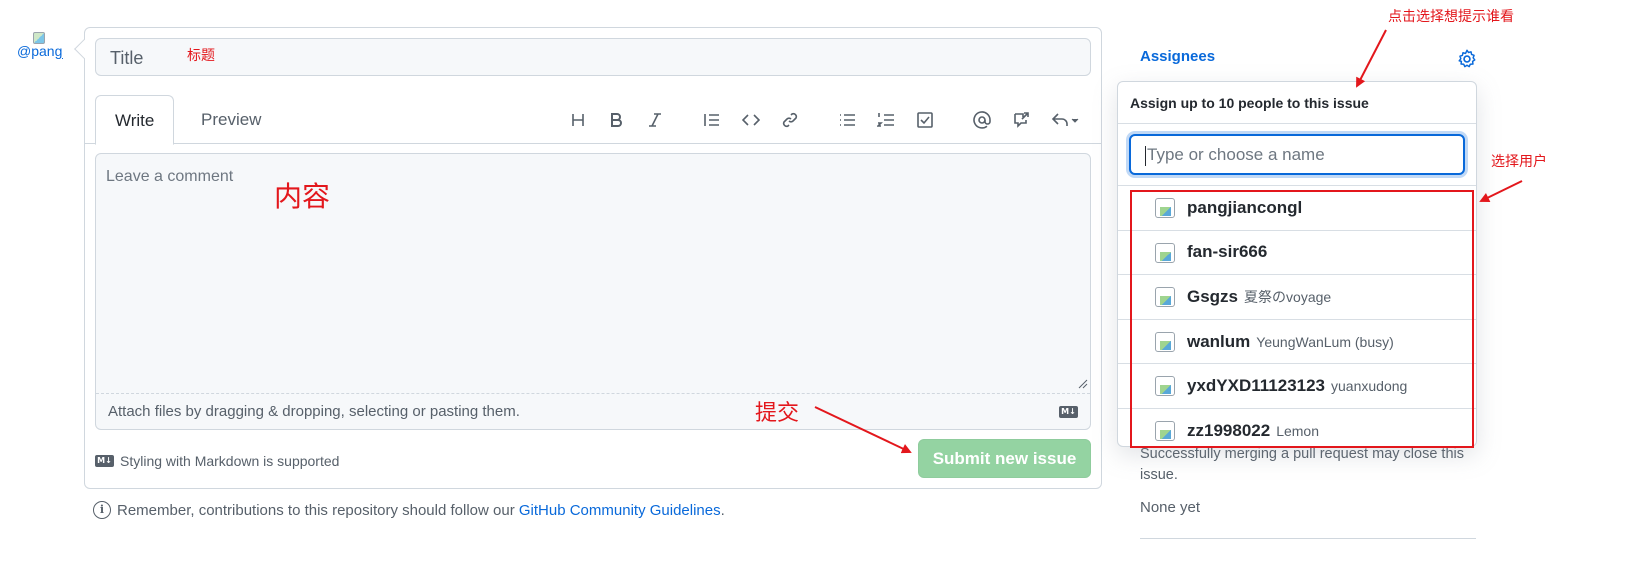 Image resolution: width=1632 pixels, height=561 pixels. What do you see at coordinates (1297, 103) in the screenshot?
I see `popover-header: Assign up to 10 people to this issue` at bounding box center [1297, 103].